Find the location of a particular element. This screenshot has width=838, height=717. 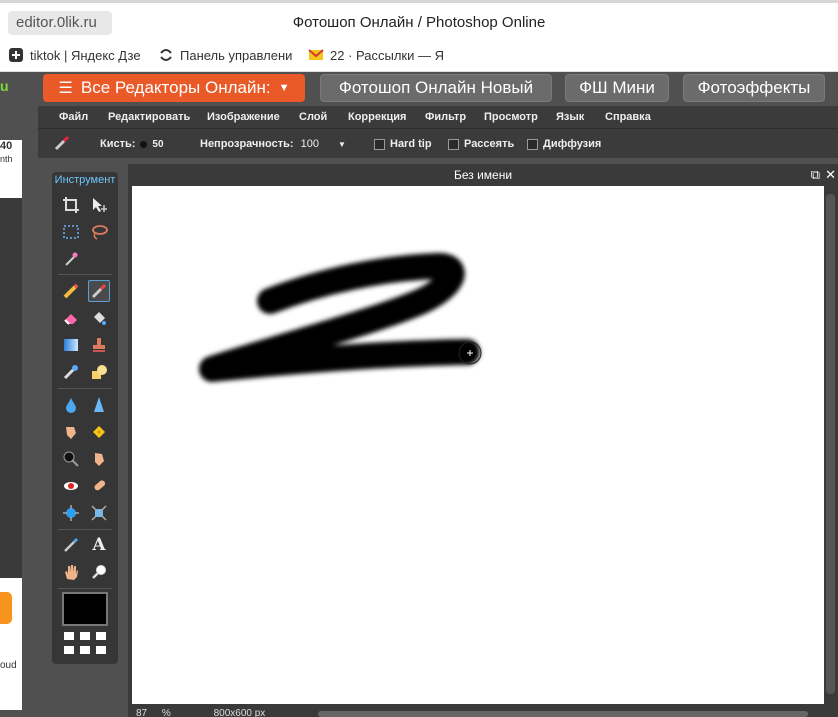

scatter-checkbox: Рассеять is located at coordinates (481, 144).